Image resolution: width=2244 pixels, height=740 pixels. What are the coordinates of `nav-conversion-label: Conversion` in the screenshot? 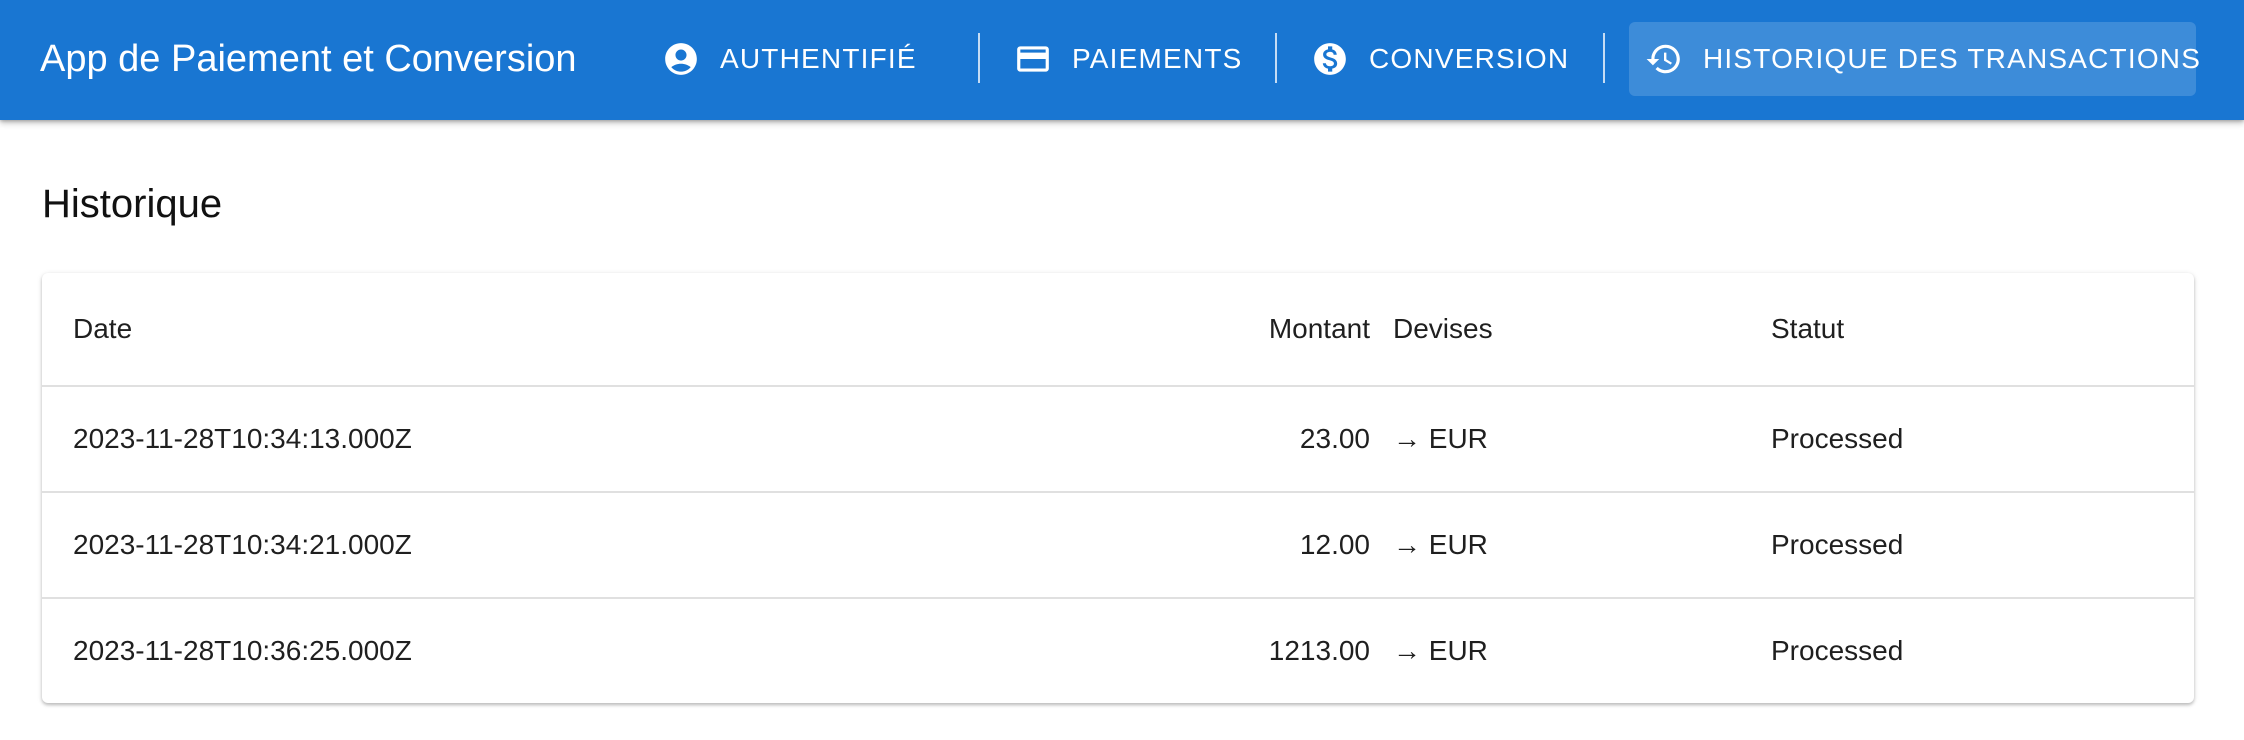 It's located at (1469, 58).